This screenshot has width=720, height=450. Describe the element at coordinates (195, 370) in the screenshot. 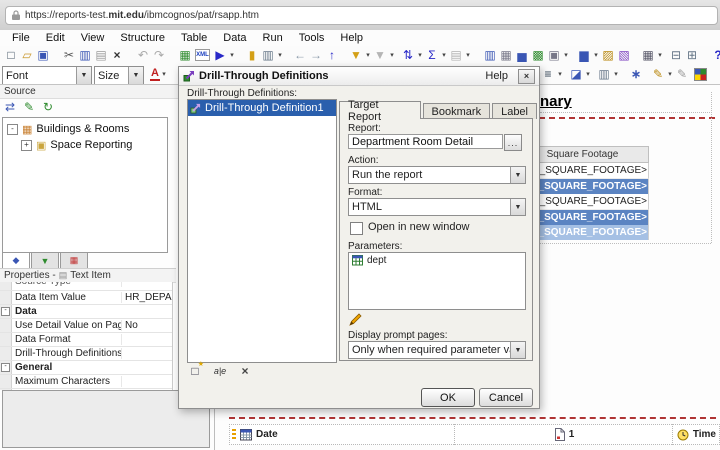

I see `new-definition-button: □ ★` at that location.